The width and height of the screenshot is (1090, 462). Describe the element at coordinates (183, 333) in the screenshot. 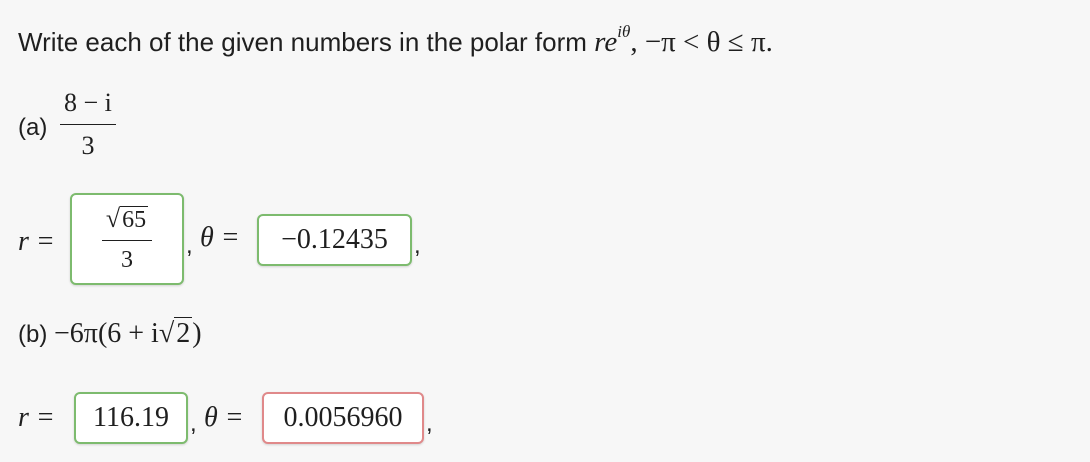

I see `part-b-expr-radicand: 2` at that location.